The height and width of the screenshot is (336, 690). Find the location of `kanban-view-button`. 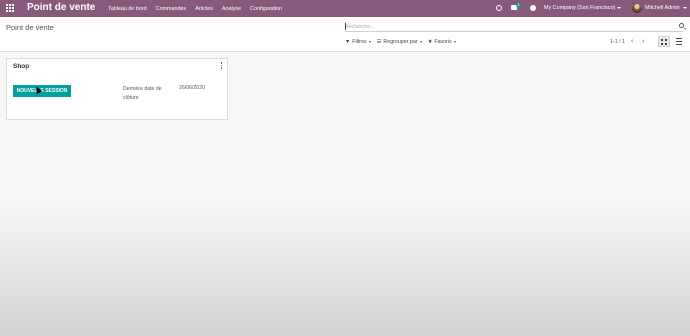

kanban-view-button is located at coordinates (664, 41).